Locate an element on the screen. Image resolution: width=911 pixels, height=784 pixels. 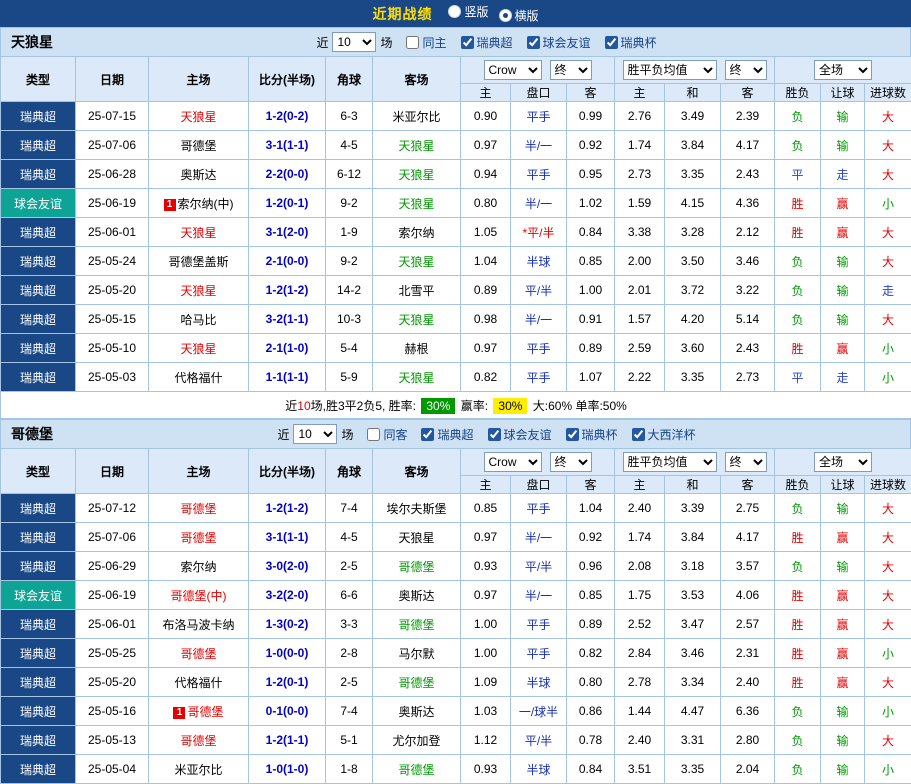
europe-away-odds-cell: 2.12 is located at coordinates (748, 232).